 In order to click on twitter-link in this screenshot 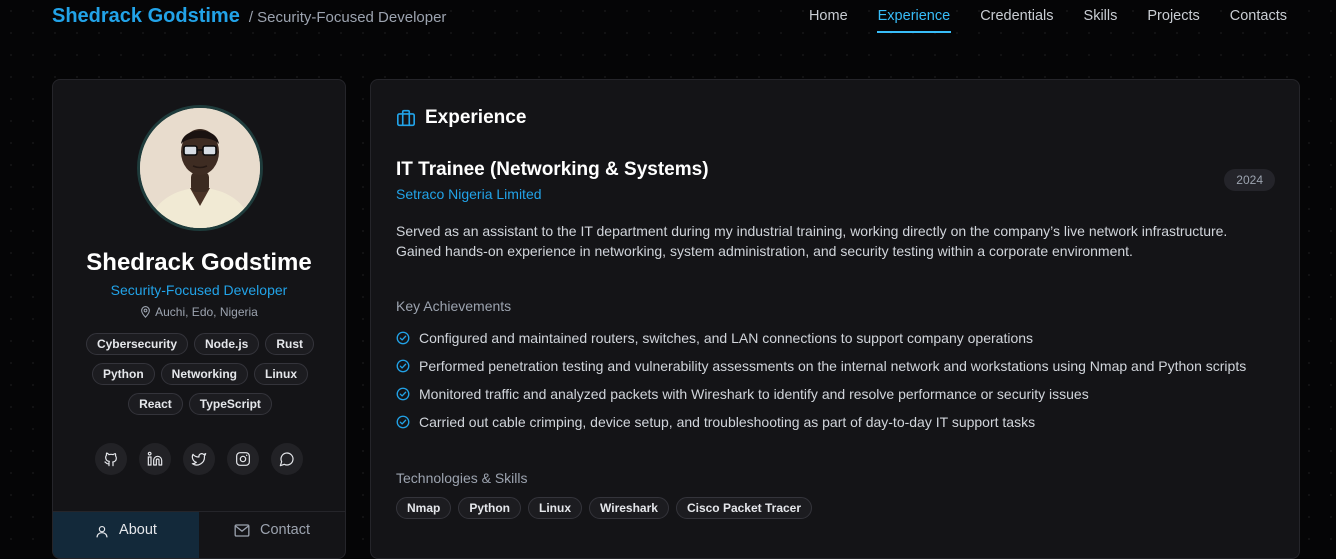, I will do `click(199, 459)`.